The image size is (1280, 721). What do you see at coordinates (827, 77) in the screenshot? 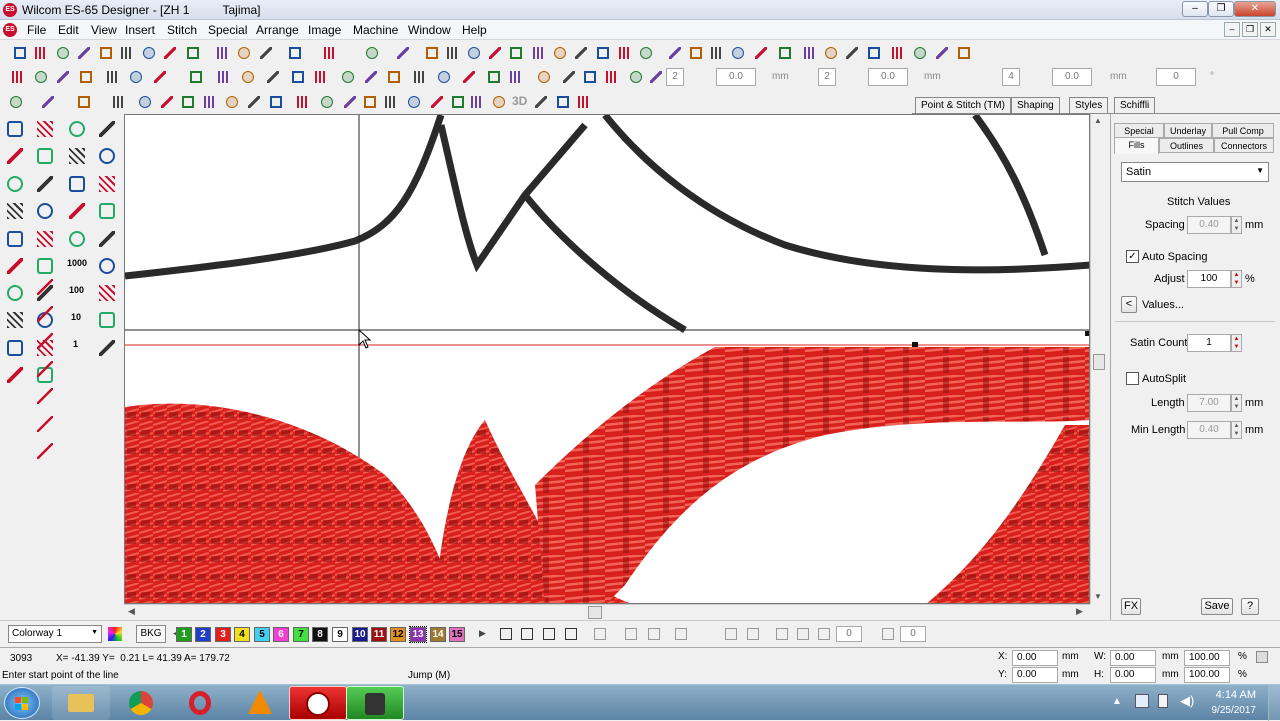
I see `spin-b-field: 2` at bounding box center [827, 77].